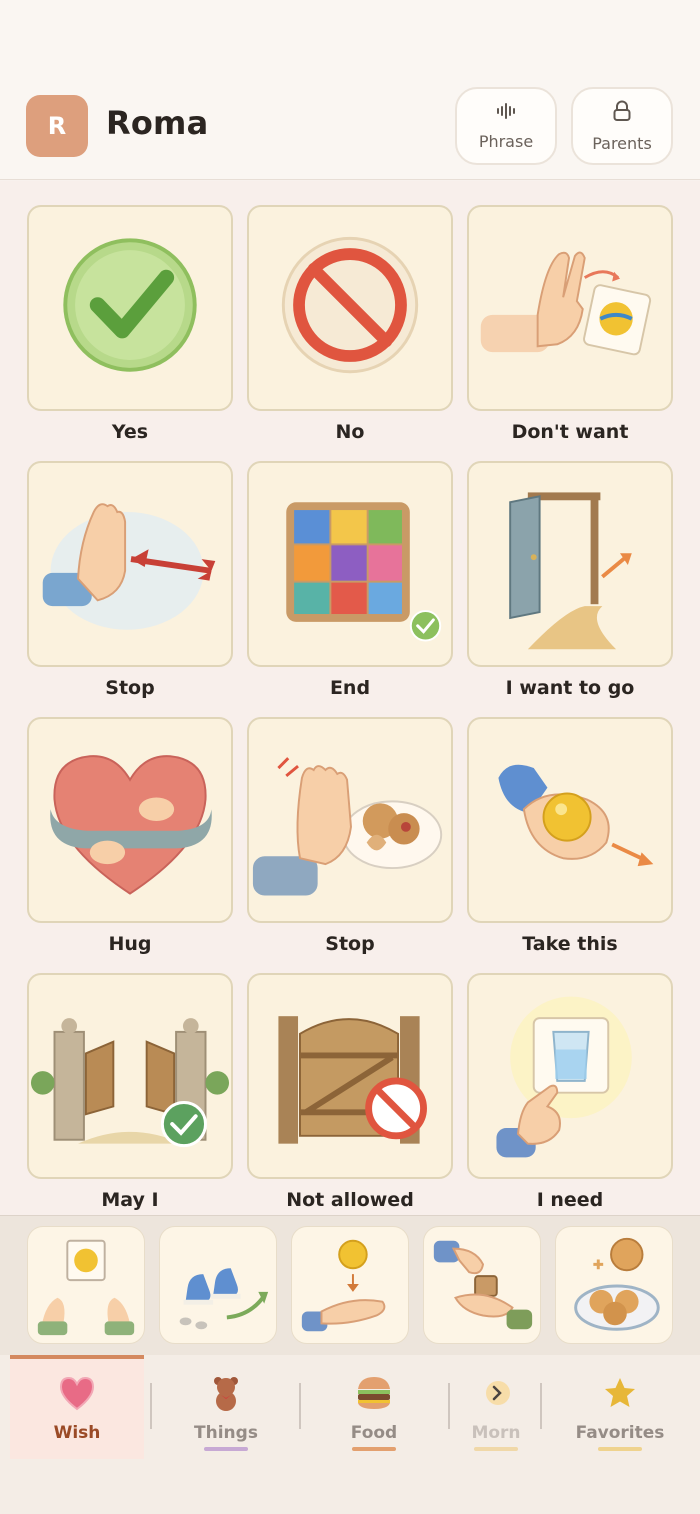 This screenshot has width=700, height=1514. Describe the element at coordinates (622, 143) in the screenshot. I see `parents-button-label: Parents` at that location.